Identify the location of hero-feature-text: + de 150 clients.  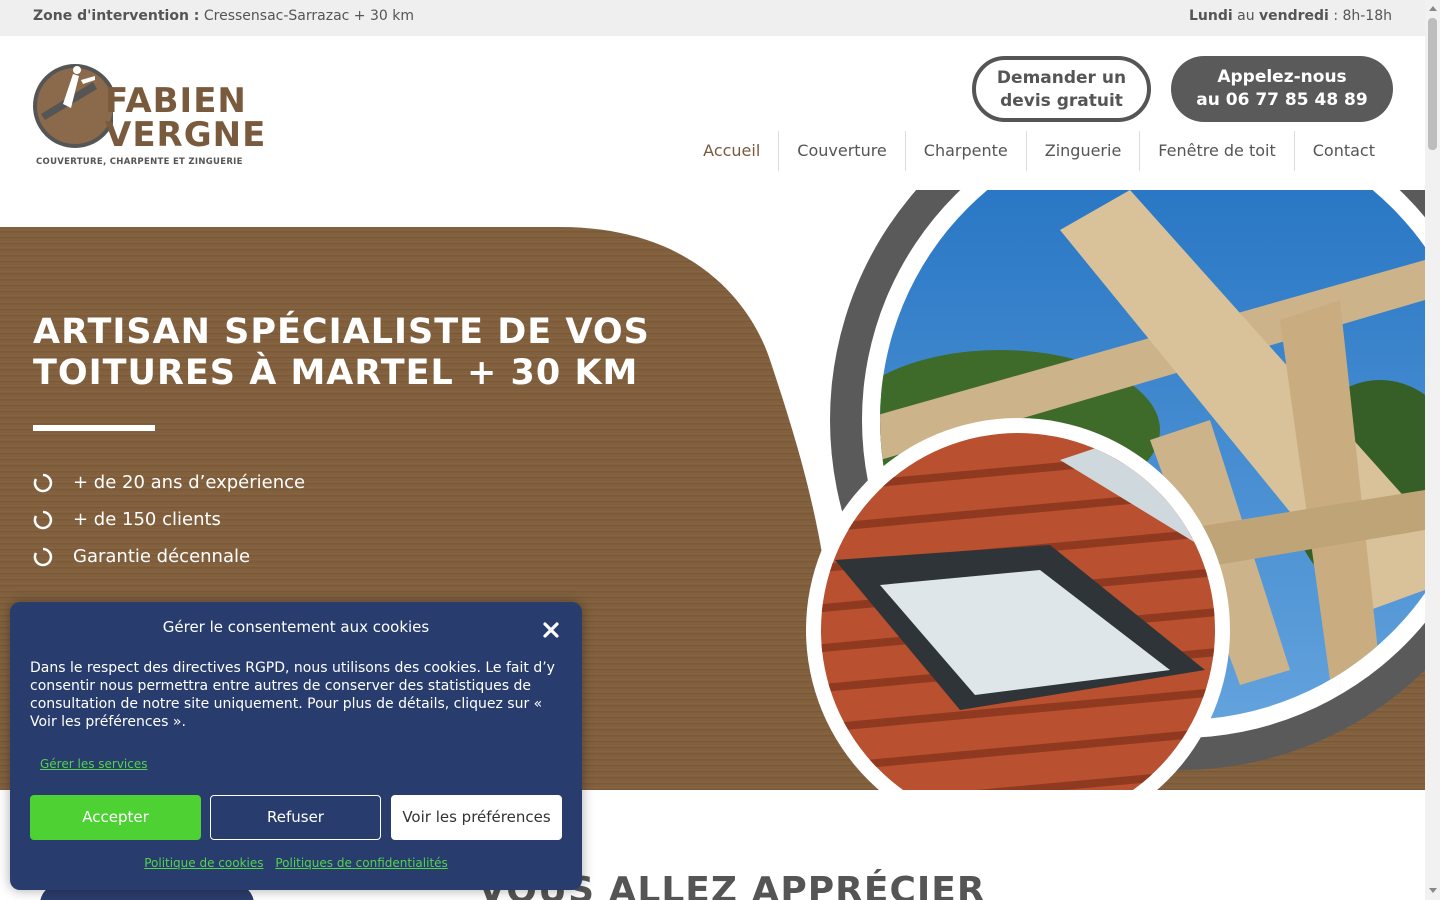
(147, 519).